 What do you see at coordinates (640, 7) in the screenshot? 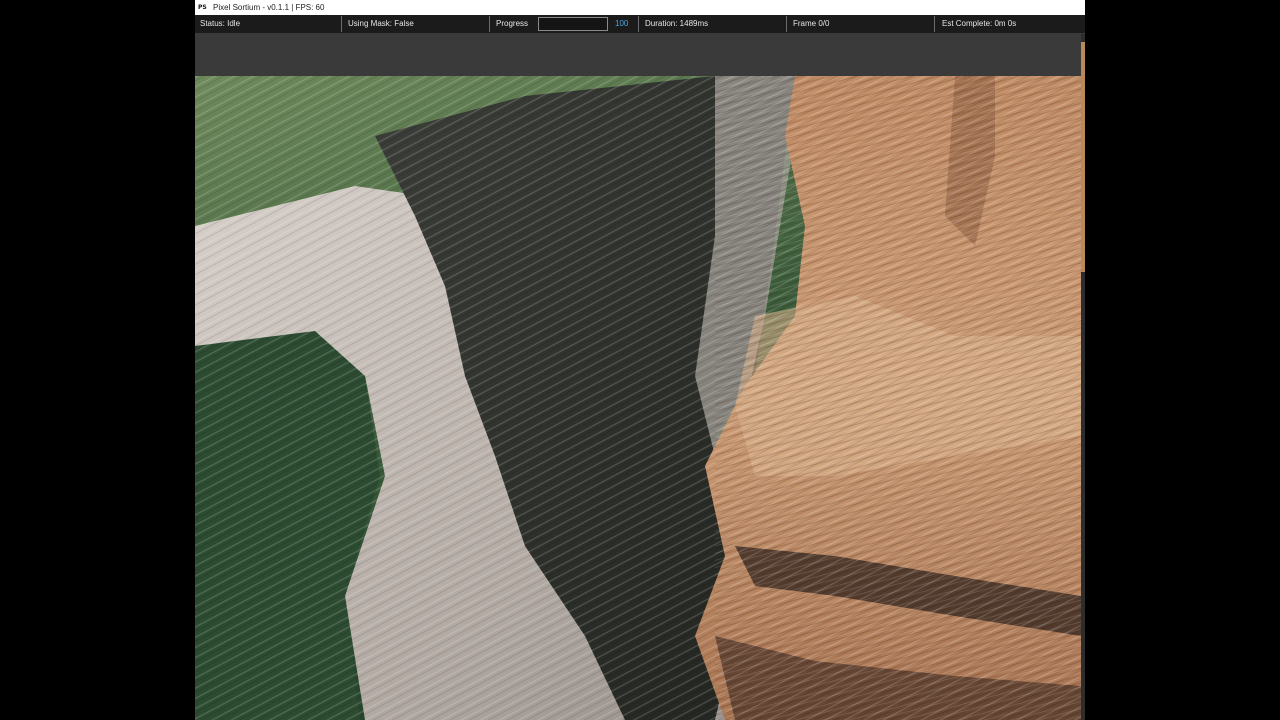
I see `title-bar: PS Pixel Sortium - v0.1.1 | FPS: 60` at bounding box center [640, 7].